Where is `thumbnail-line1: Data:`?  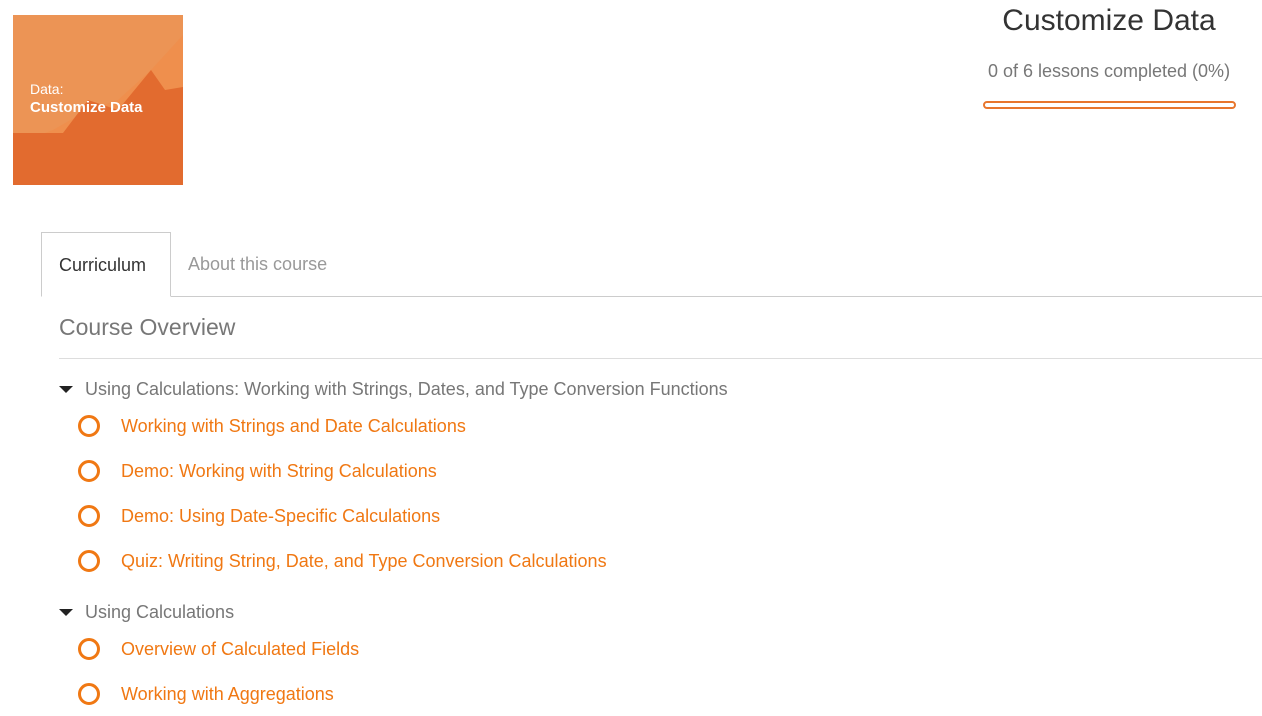
thumbnail-line1: Data: is located at coordinates (47, 89).